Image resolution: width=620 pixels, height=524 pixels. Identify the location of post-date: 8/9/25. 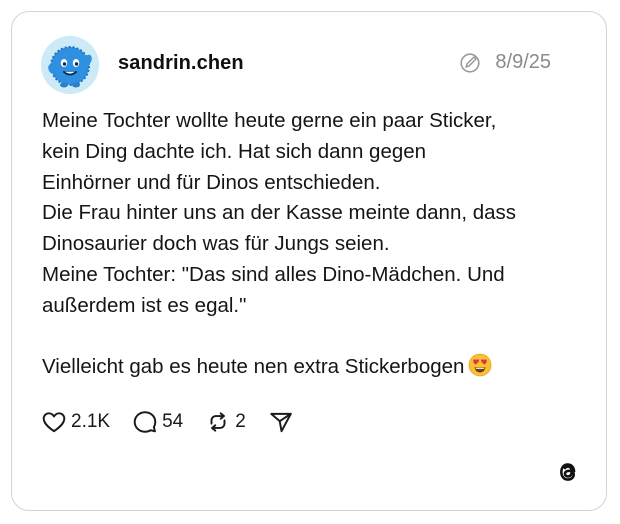
(523, 62).